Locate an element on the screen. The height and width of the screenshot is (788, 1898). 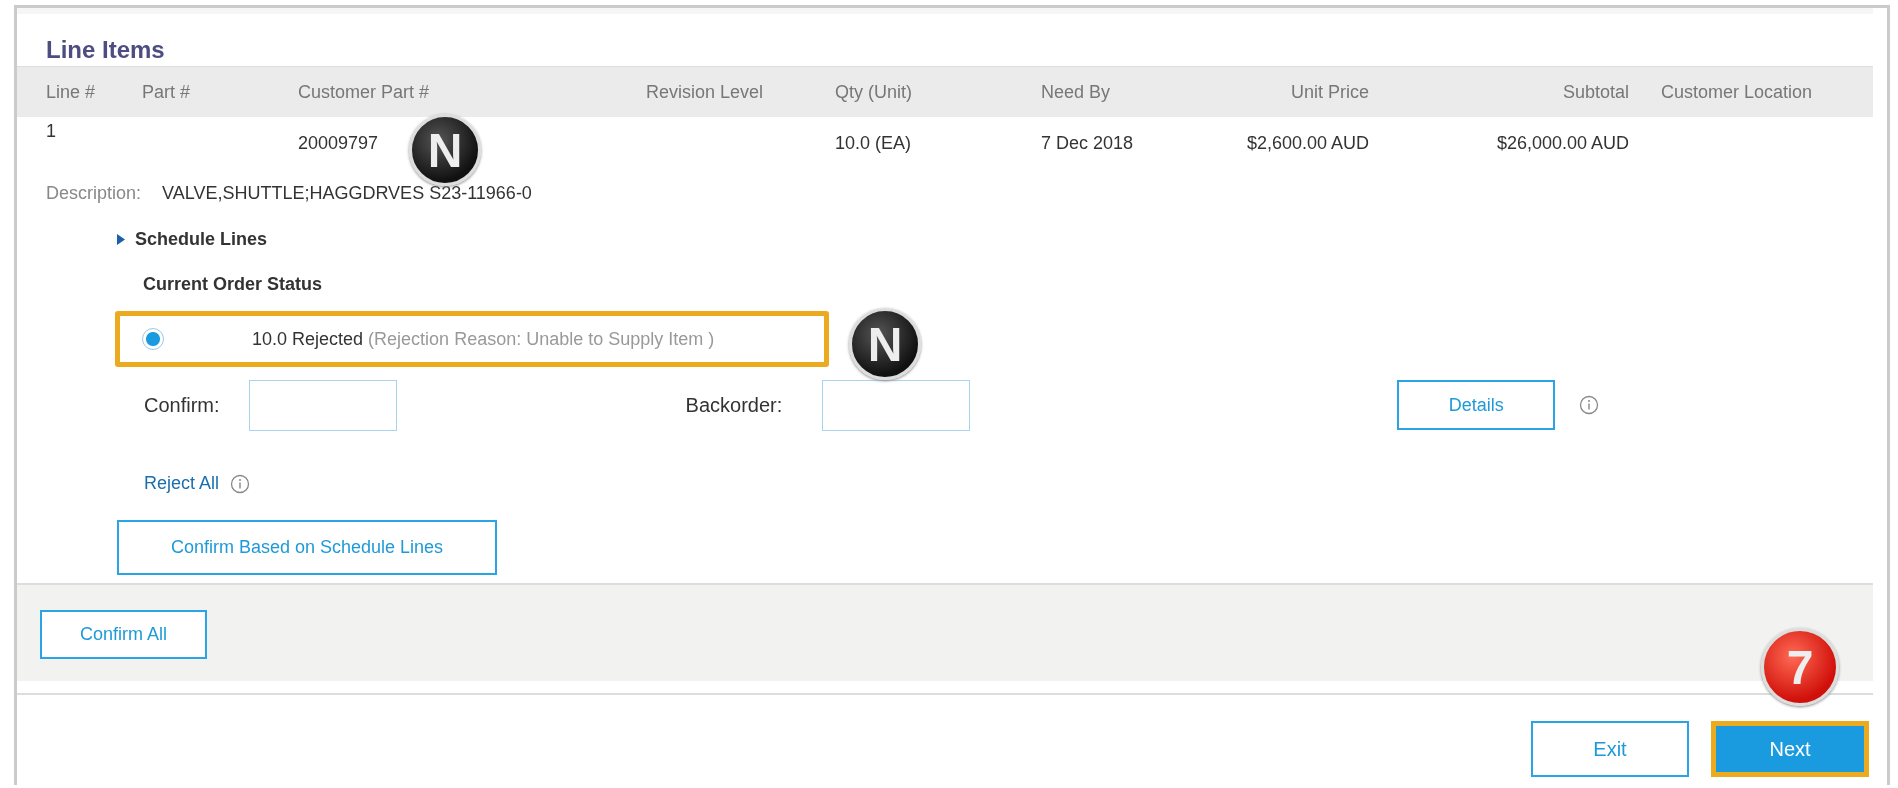
field-label: Backorder: is located at coordinates (734, 405).